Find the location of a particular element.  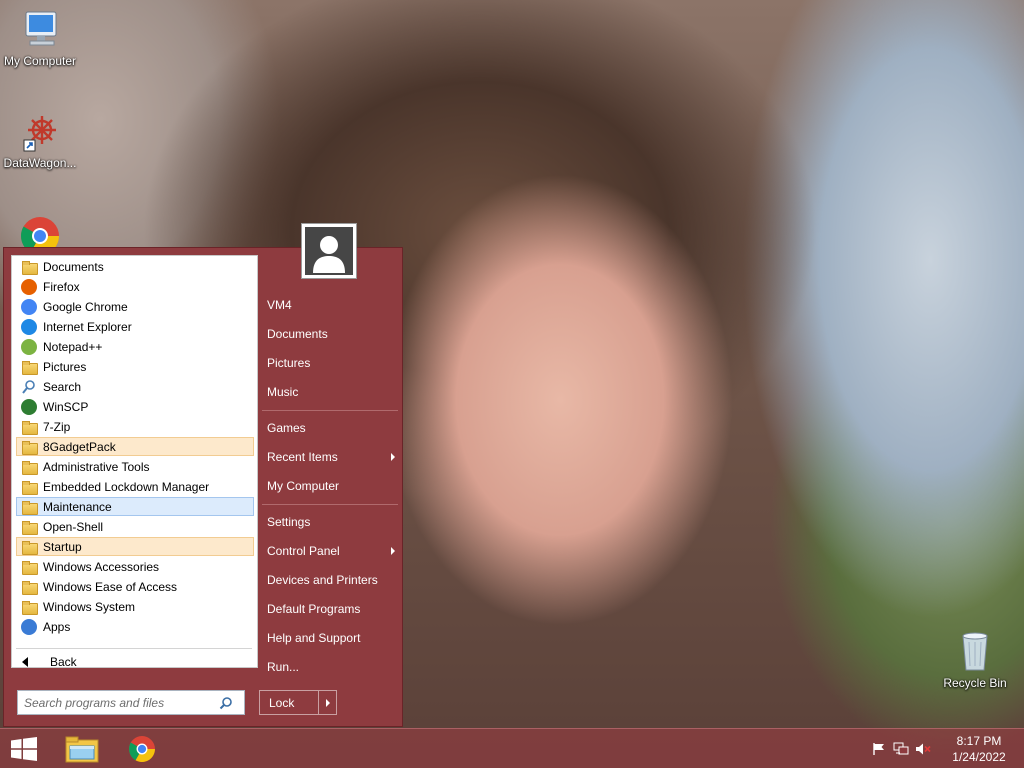

start-menu-link: Pictures is located at coordinates (331, 362).